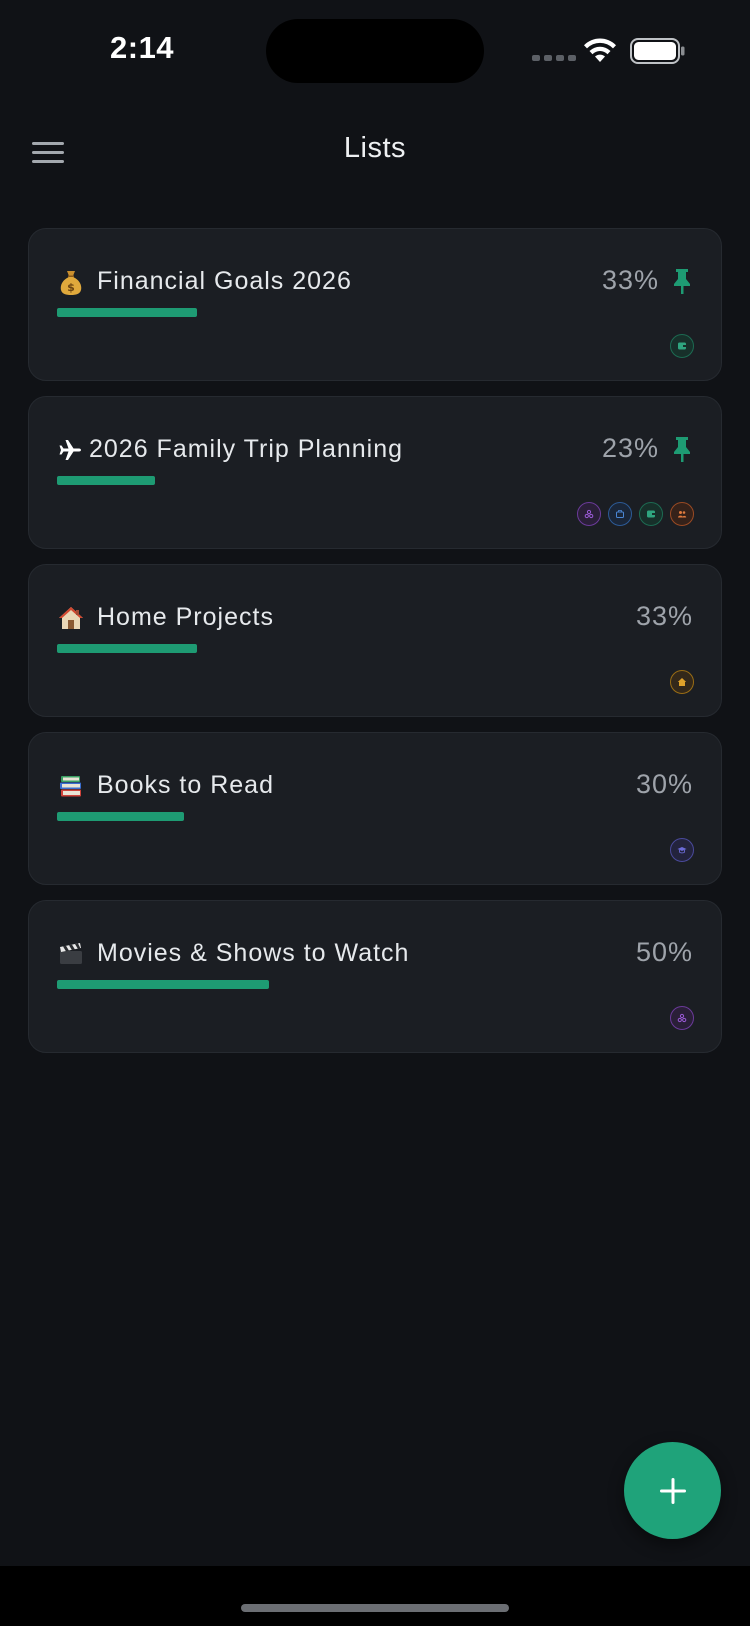 The image size is (750, 1626). I want to click on battery-icon, so click(657, 51).